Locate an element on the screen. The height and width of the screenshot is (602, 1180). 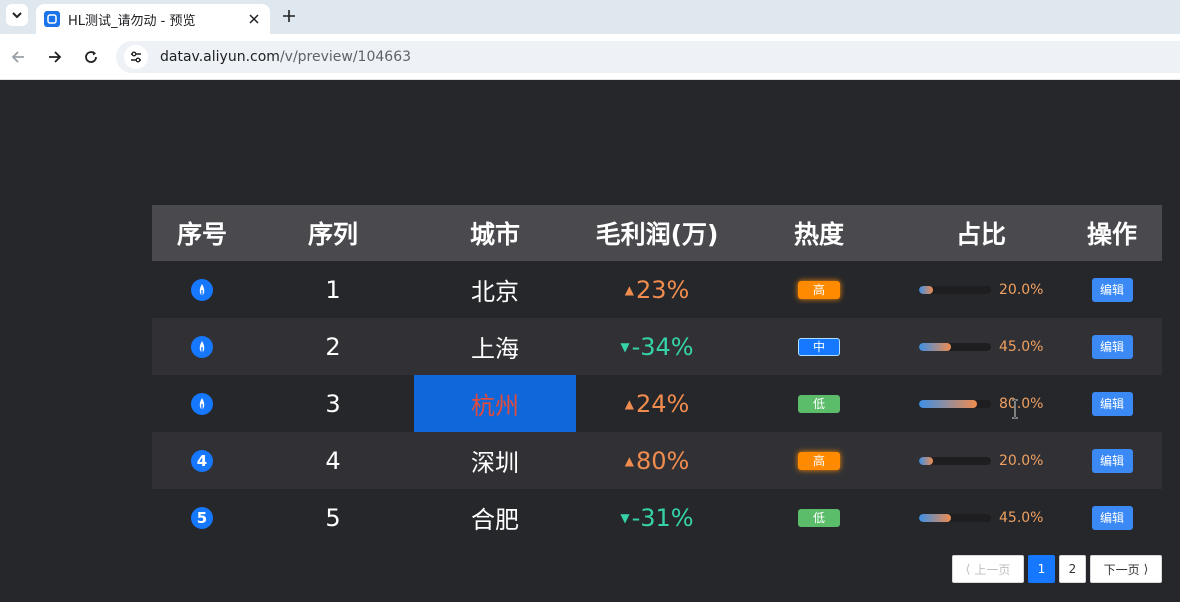
tab-bar: HL测试_请勿动 - 预览 is located at coordinates (590, 17).